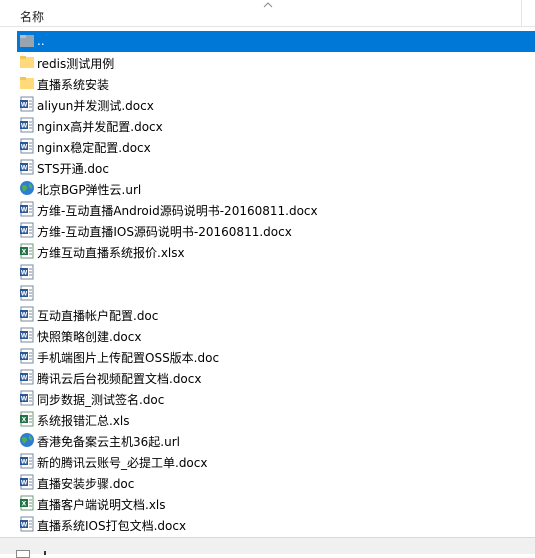 The height and width of the screenshot is (558, 535). Describe the element at coordinates (122, 463) in the screenshot. I see `row-label: 新的腾讯云账号_必提工单.docx` at that location.